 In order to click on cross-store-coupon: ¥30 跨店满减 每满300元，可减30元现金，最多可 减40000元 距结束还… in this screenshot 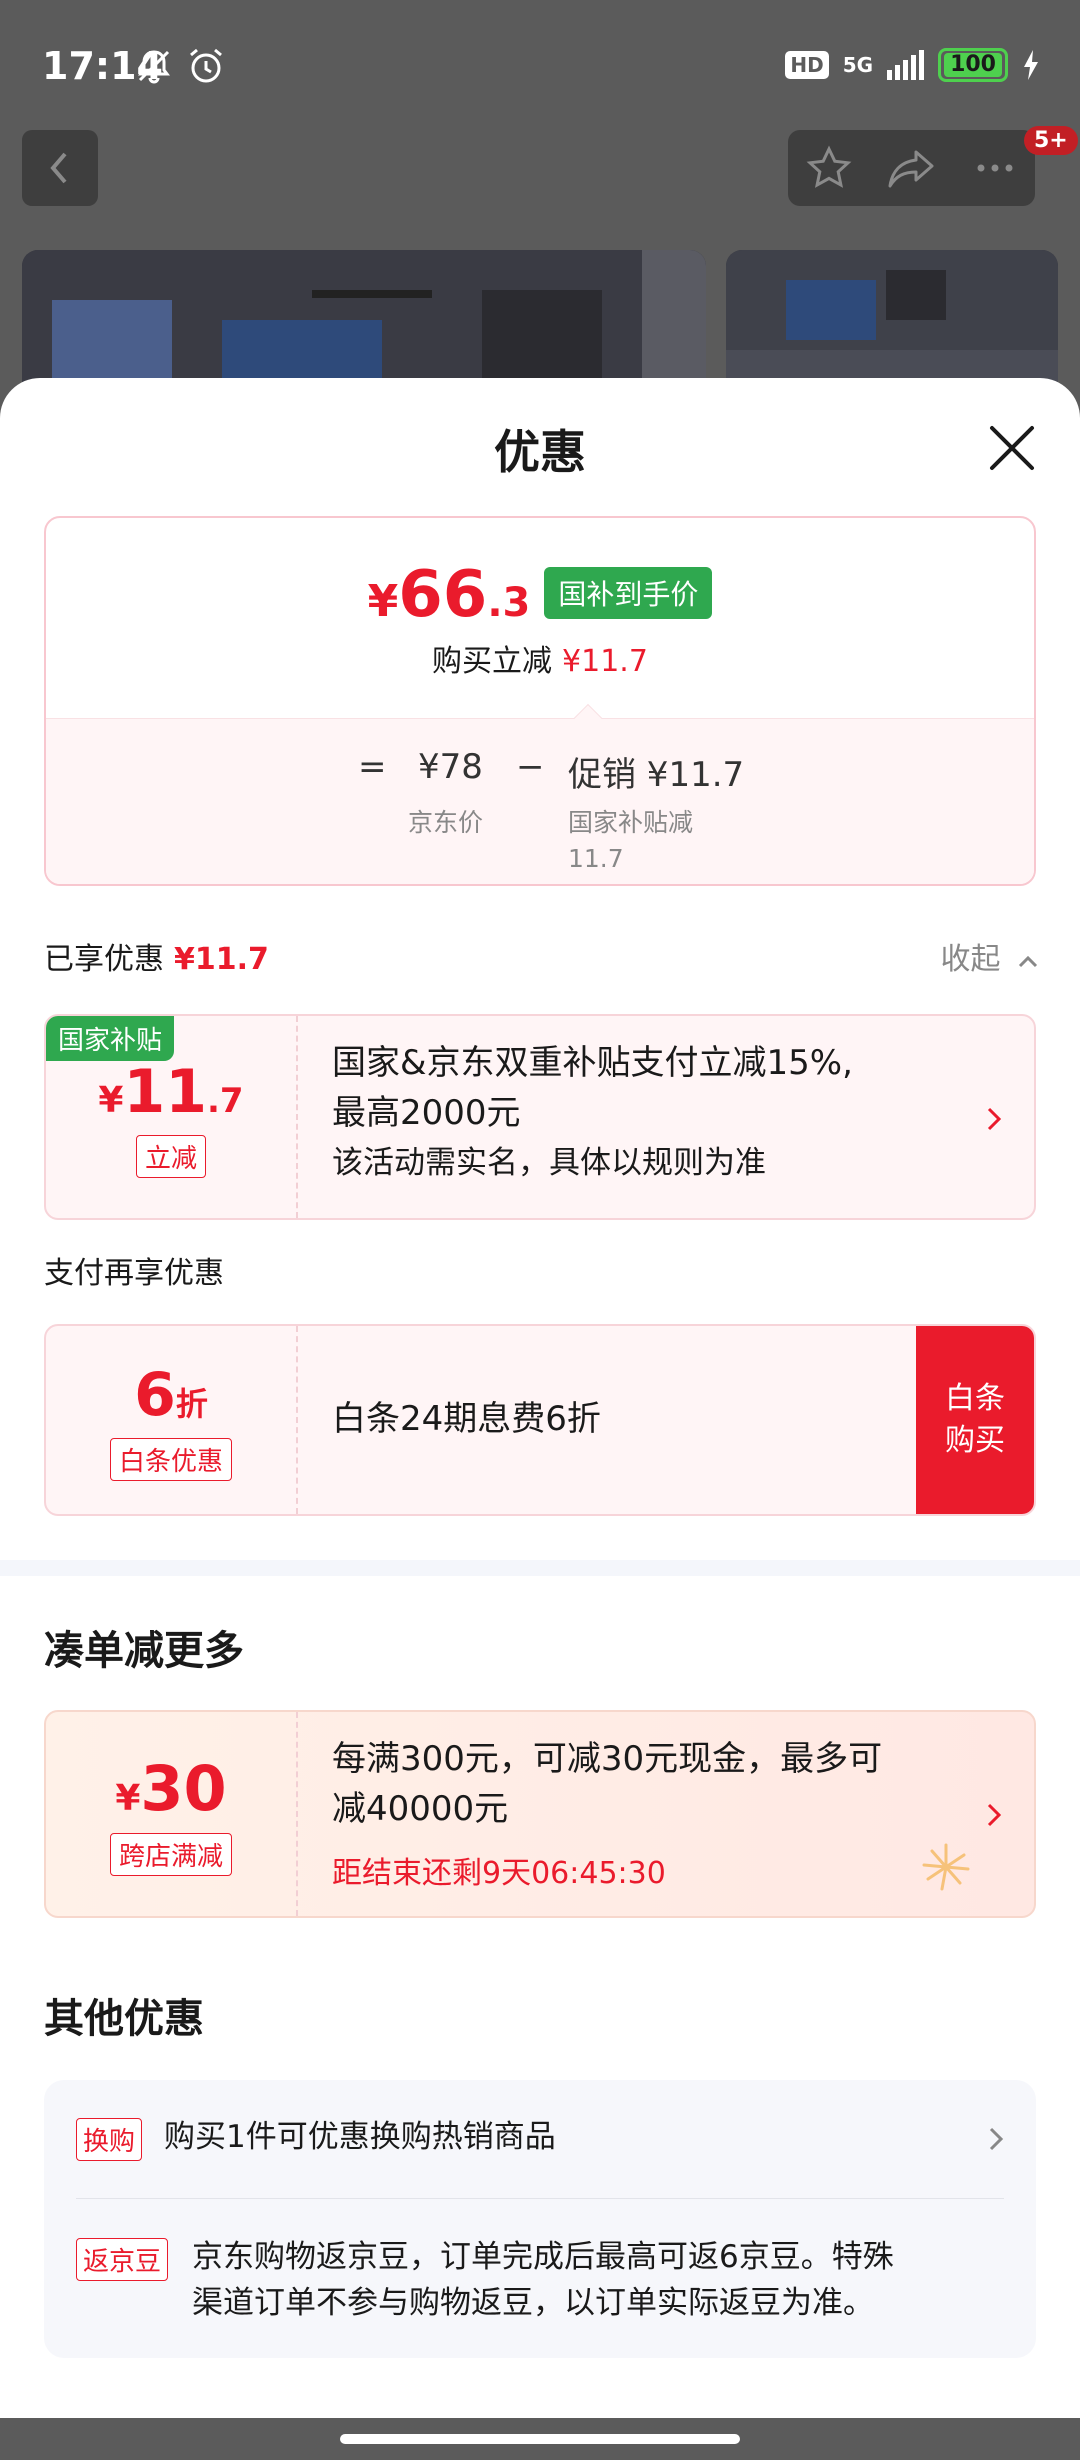, I will do `click(540, 1814)`.